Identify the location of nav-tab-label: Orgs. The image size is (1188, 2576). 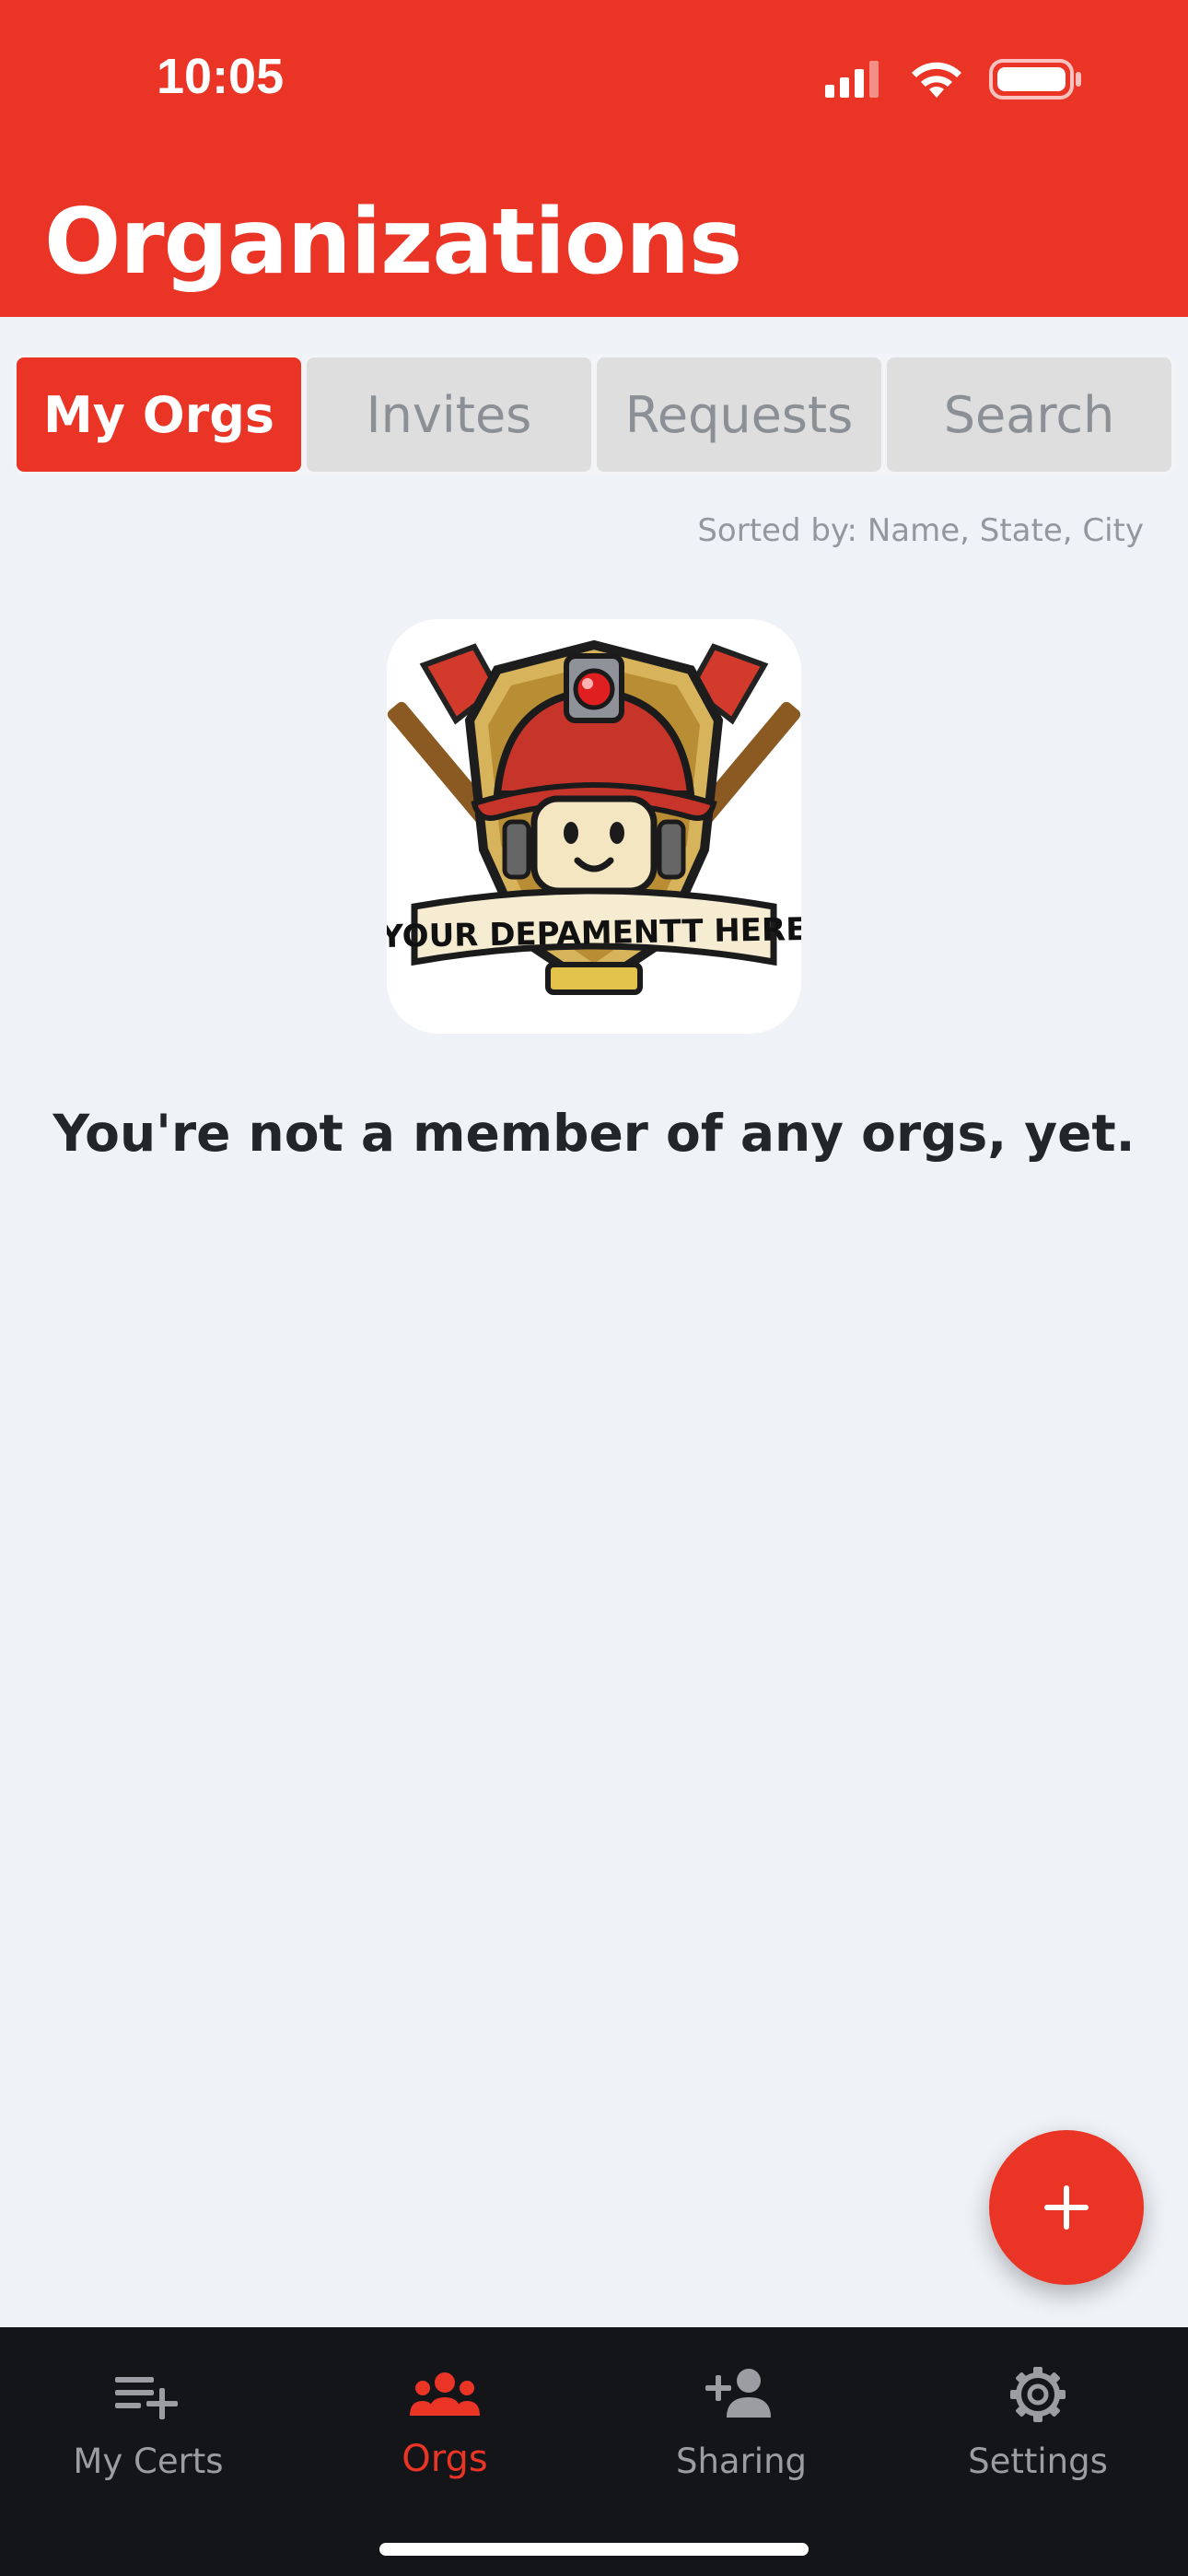
(445, 2459).